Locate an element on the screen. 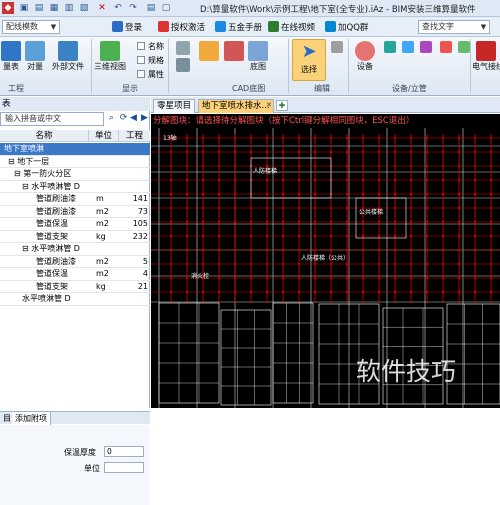 The width and height of the screenshot is (500, 505). tree-row: 管道刷油漆 m 141 is located at coordinates (75, 199).